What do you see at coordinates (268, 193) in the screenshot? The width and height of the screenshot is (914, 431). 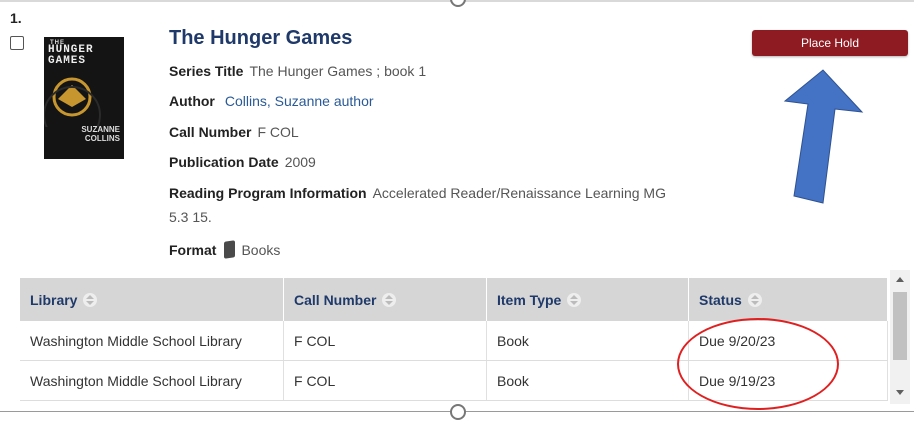 I see `reading-program-label: Reading Program Information` at bounding box center [268, 193].